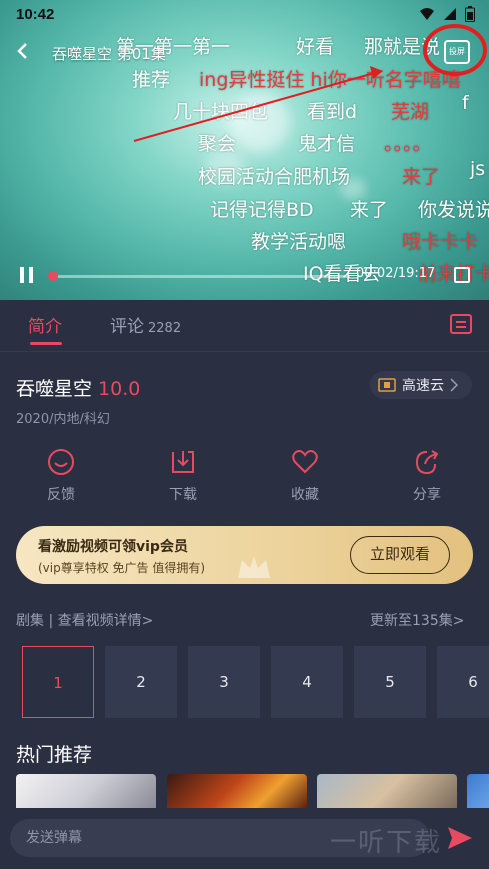  What do you see at coordinates (200, 276) in the screenshot?
I see `progress-track` at bounding box center [200, 276].